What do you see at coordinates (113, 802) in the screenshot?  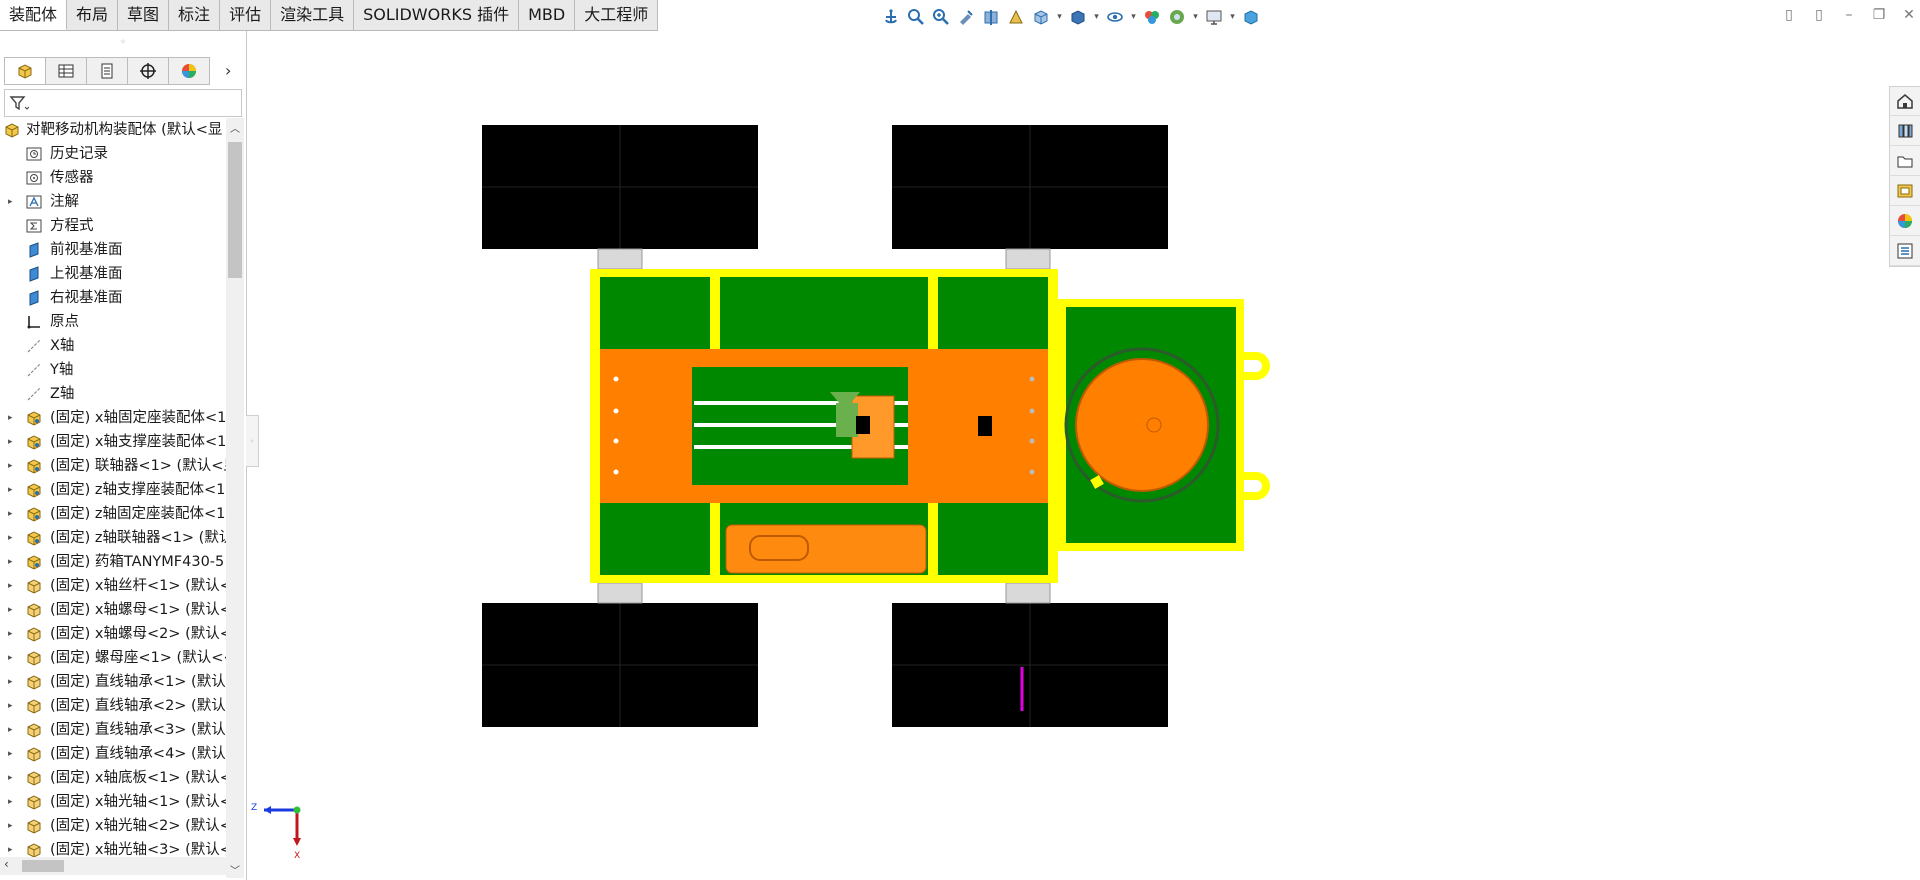 I see `tree-item: ▸ (固定) x轴光轴<1> (默认<` at bounding box center [113, 802].